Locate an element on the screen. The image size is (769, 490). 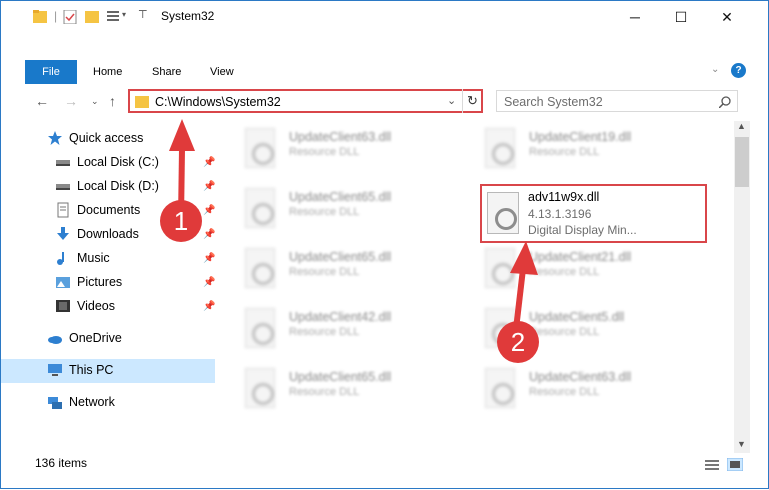
step-1-callout: 1 is located at coordinates (181, 221).